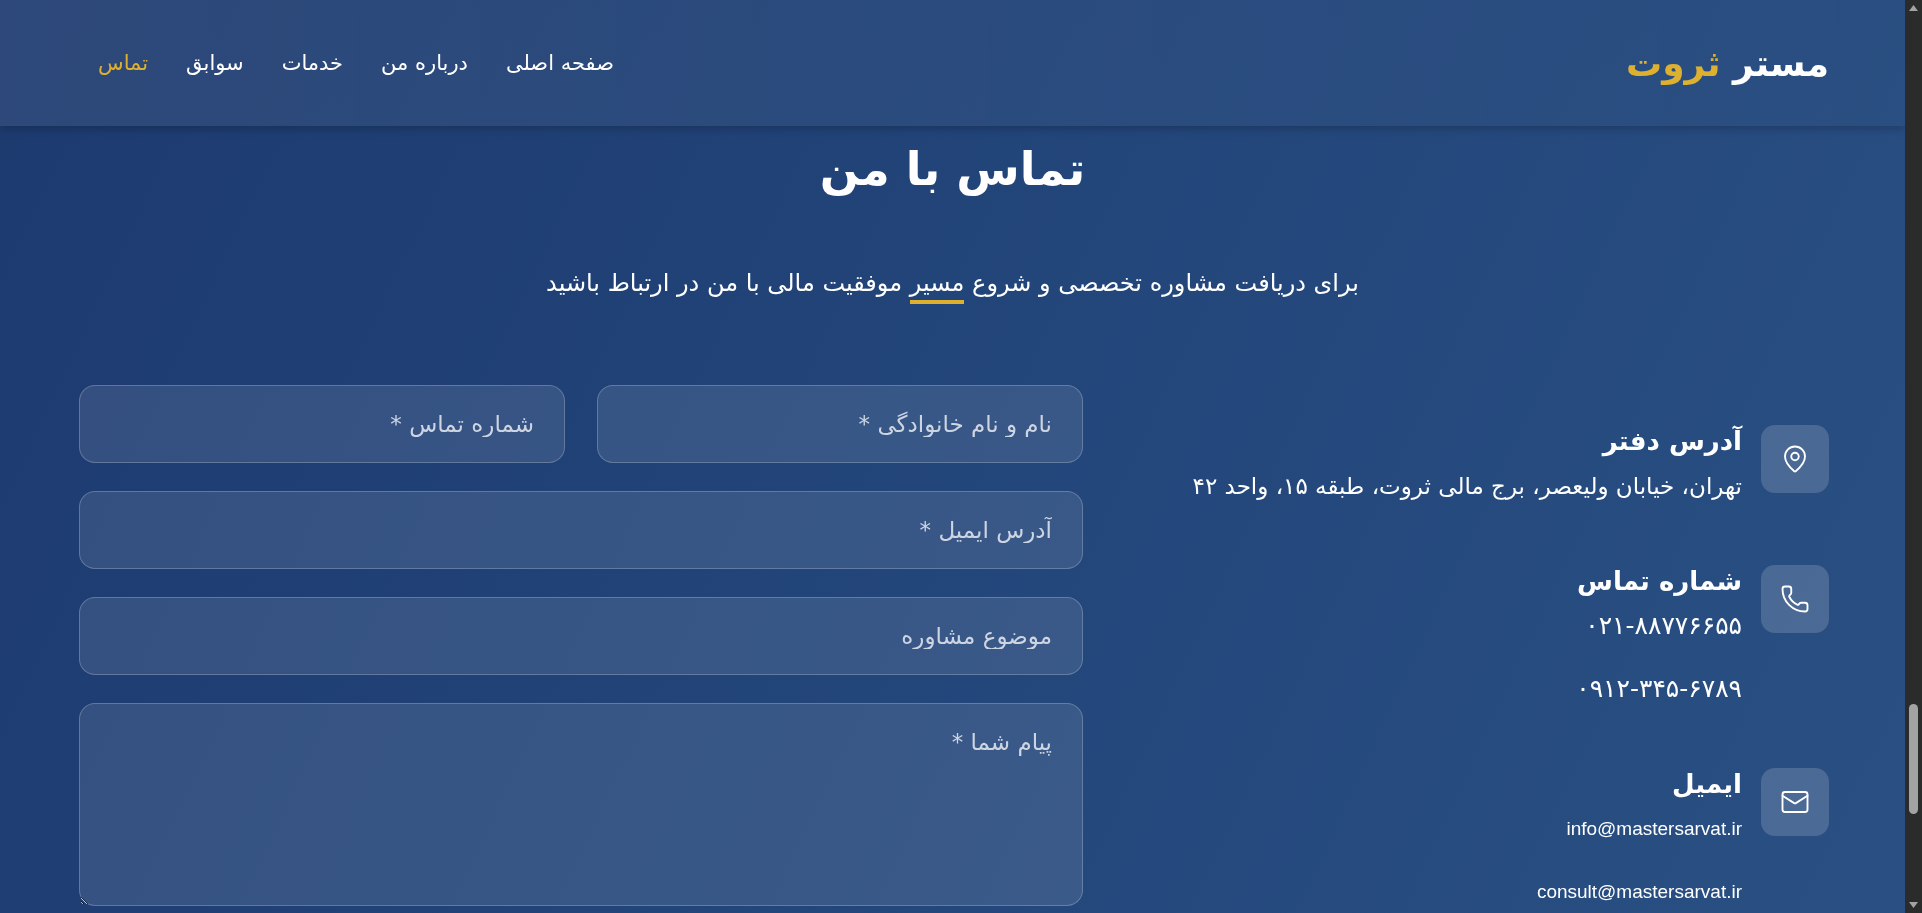  What do you see at coordinates (123, 63) in the screenshot?
I see `nav-link: تماس` at bounding box center [123, 63].